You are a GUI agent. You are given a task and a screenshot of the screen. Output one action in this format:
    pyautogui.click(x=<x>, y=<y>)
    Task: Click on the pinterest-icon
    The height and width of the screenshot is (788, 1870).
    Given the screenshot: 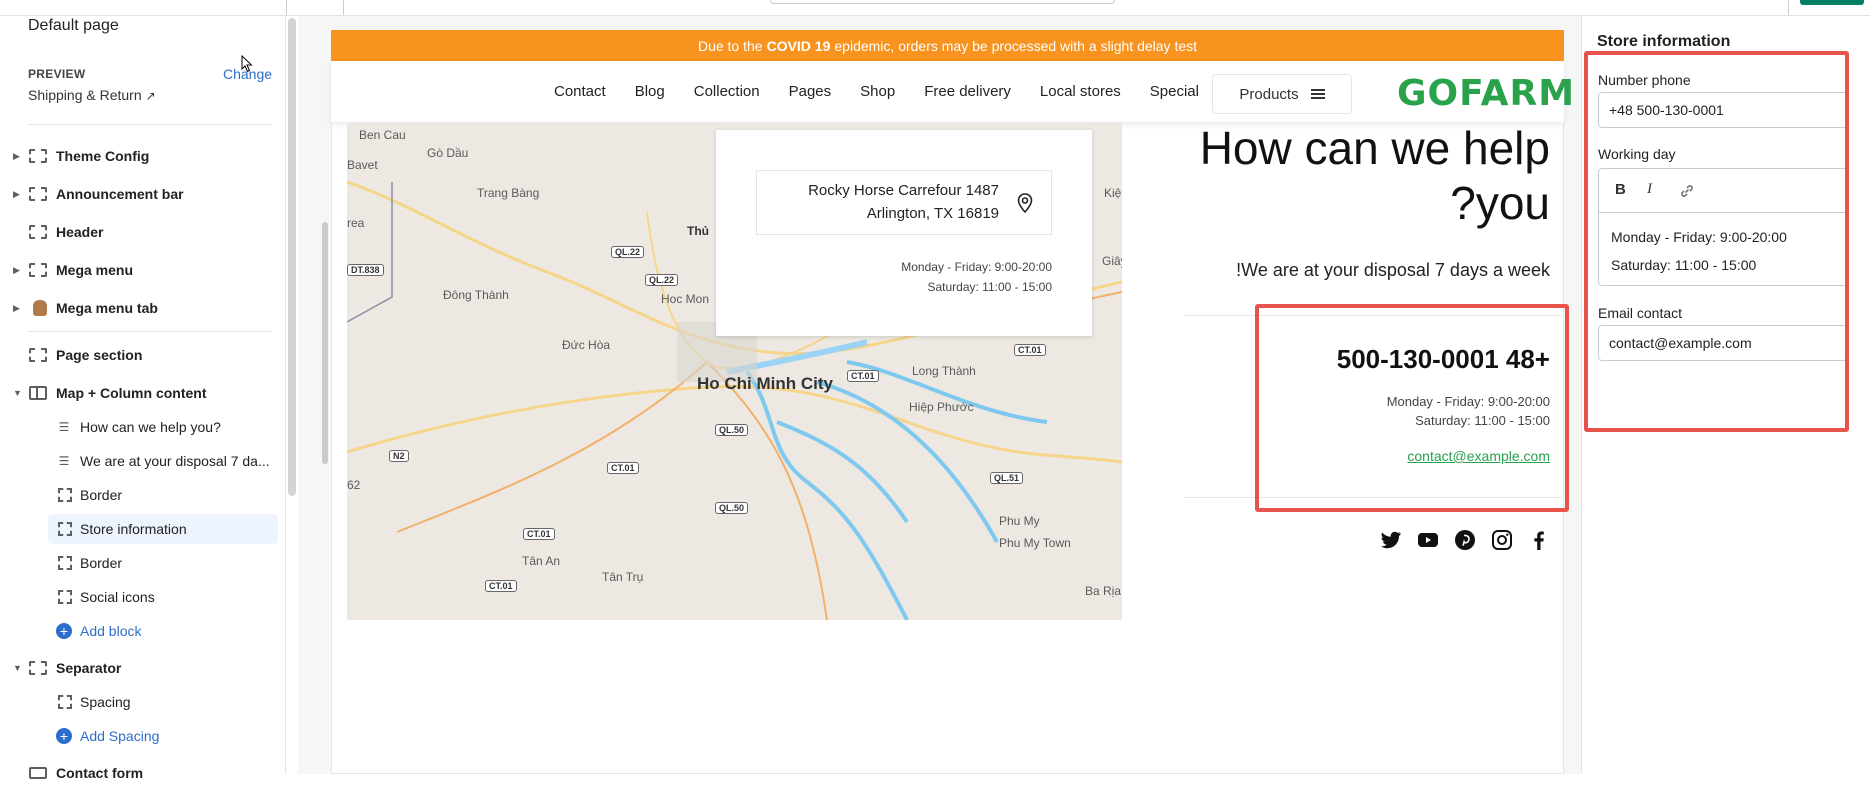 What is the action you would take?
    pyautogui.click(x=1465, y=540)
    